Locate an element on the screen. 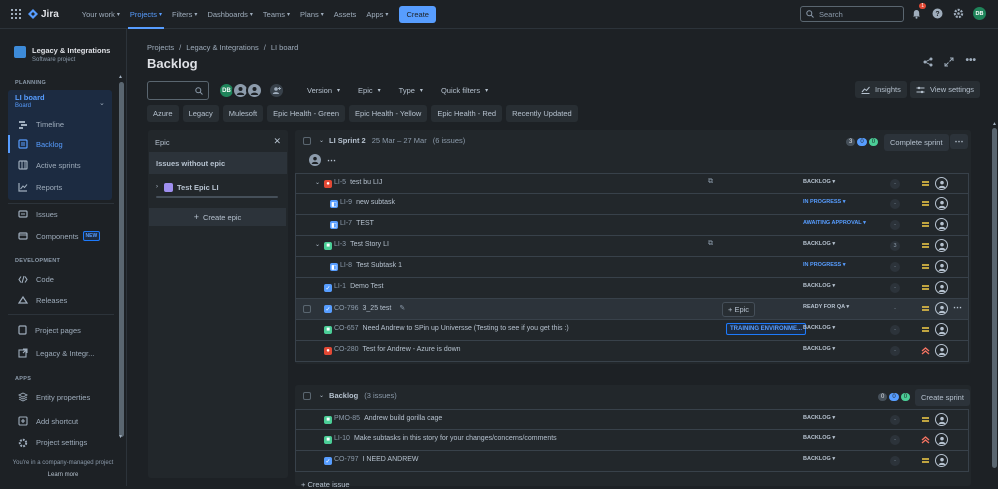  nav-filters: Filters ▾ is located at coordinates (184, 14).